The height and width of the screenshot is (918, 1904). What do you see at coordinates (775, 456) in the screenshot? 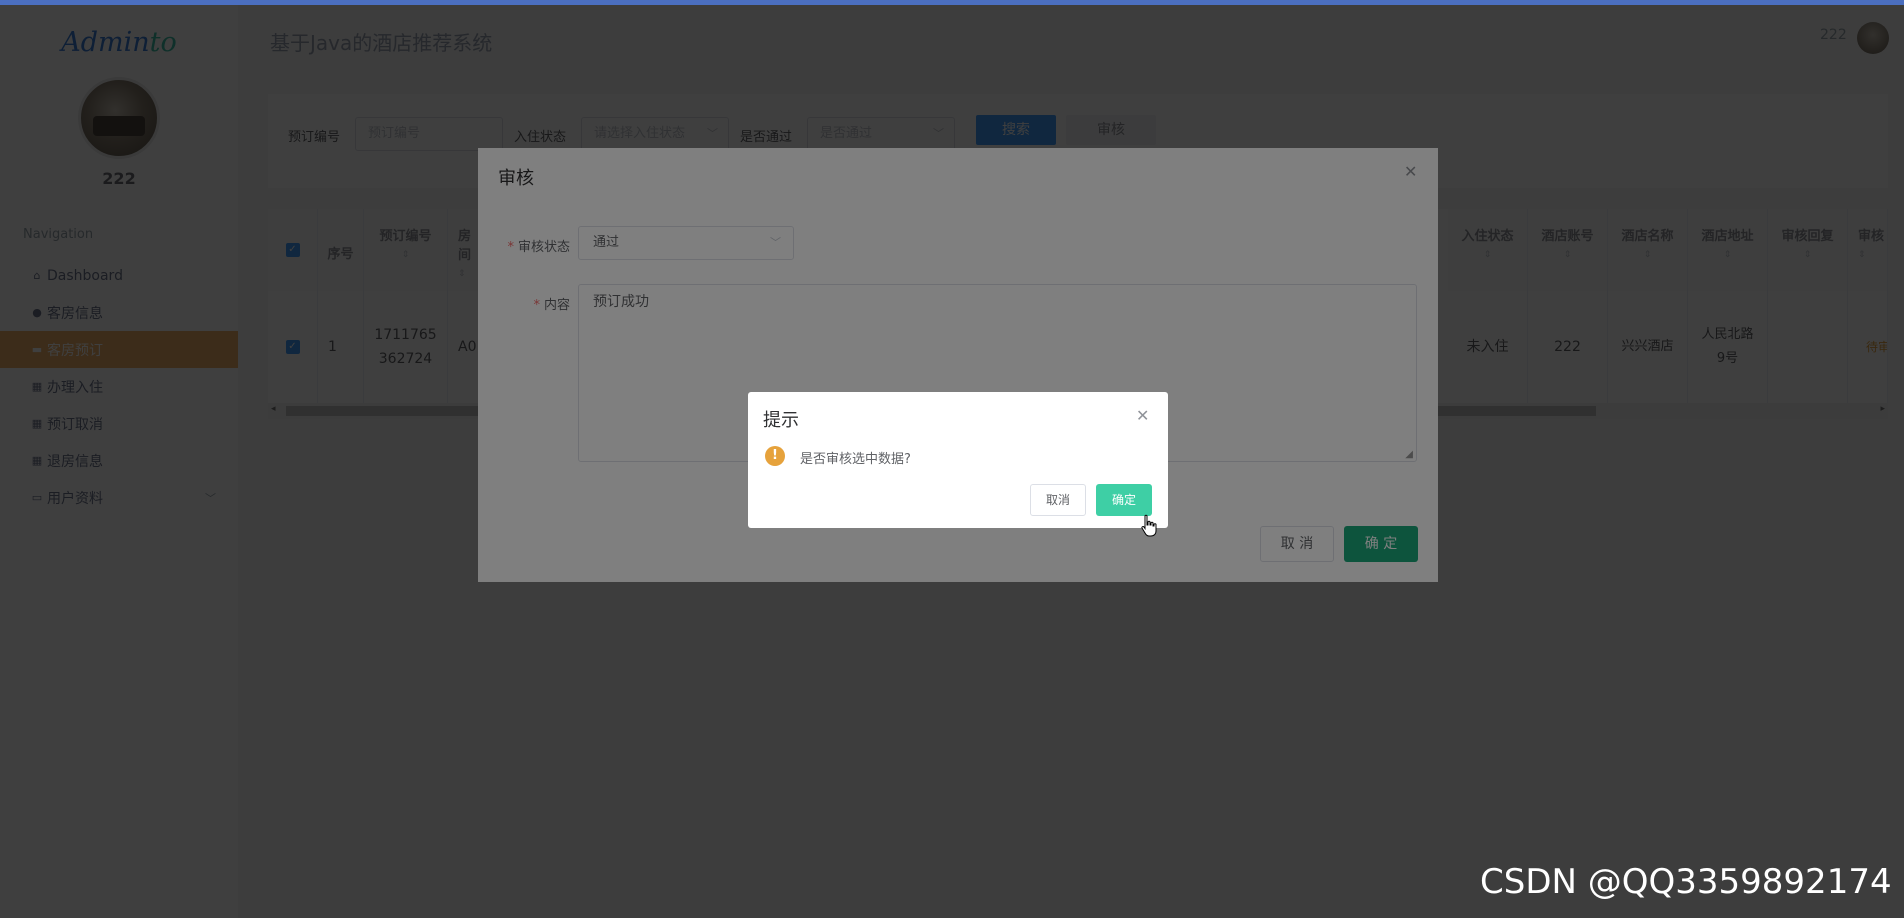
I see `warning-icon: !` at bounding box center [775, 456].